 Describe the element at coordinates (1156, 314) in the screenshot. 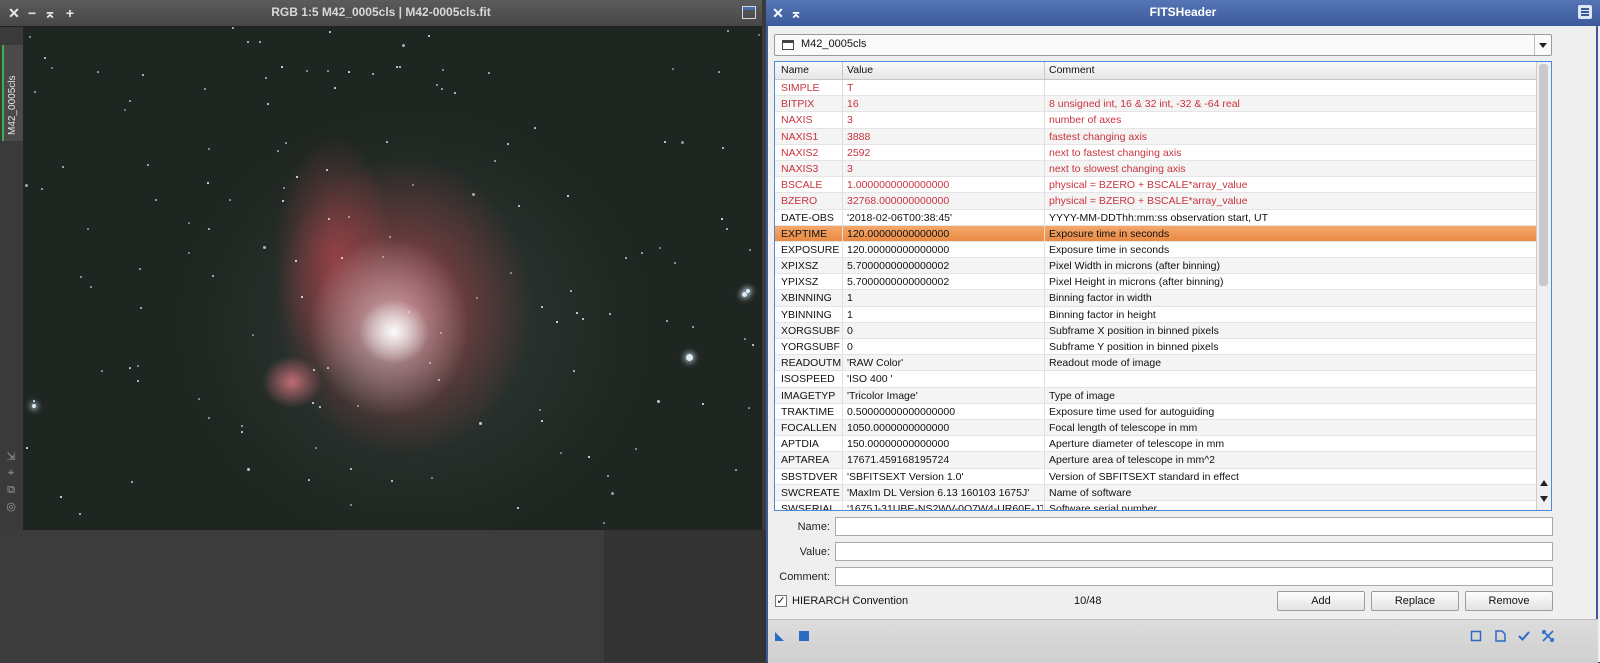

I see `table-row: YBINNING 1 Binning factor in height` at that location.